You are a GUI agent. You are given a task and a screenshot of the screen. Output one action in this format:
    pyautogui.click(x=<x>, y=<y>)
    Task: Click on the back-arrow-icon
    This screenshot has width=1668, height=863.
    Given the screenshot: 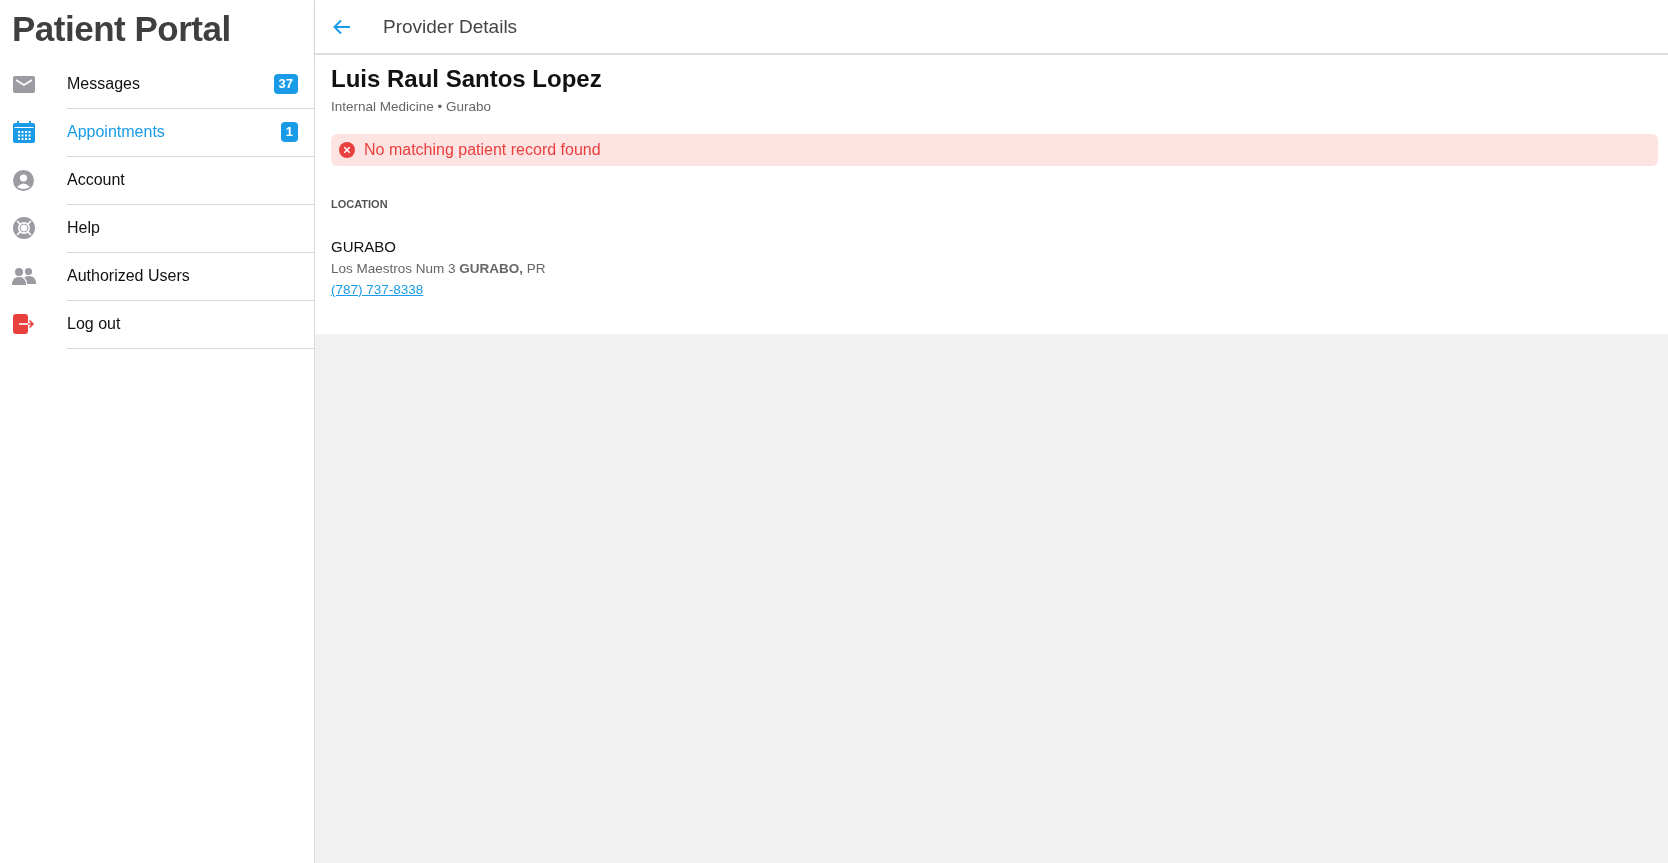 What is the action you would take?
    pyautogui.click(x=342, y=26)
    